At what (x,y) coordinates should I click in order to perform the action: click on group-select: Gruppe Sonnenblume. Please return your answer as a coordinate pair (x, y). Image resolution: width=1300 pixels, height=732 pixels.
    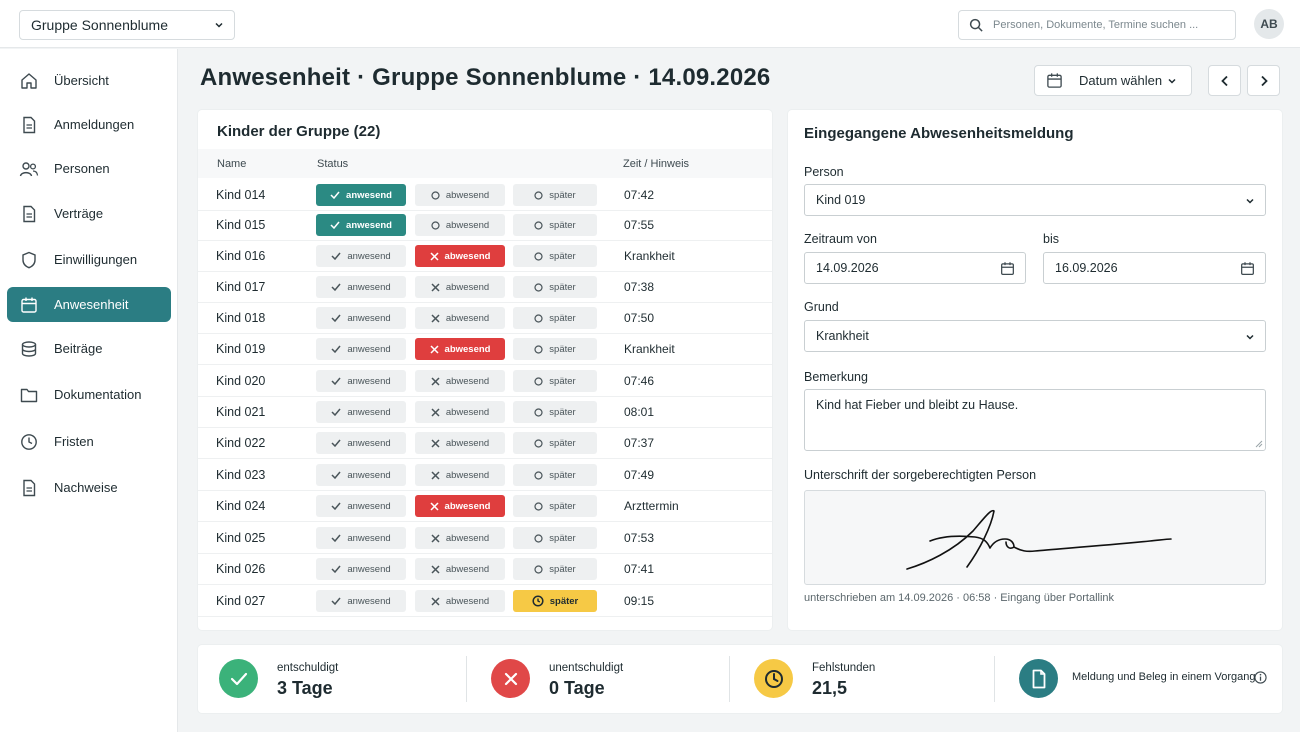
    Looking at the image, I should click on (127, 25).